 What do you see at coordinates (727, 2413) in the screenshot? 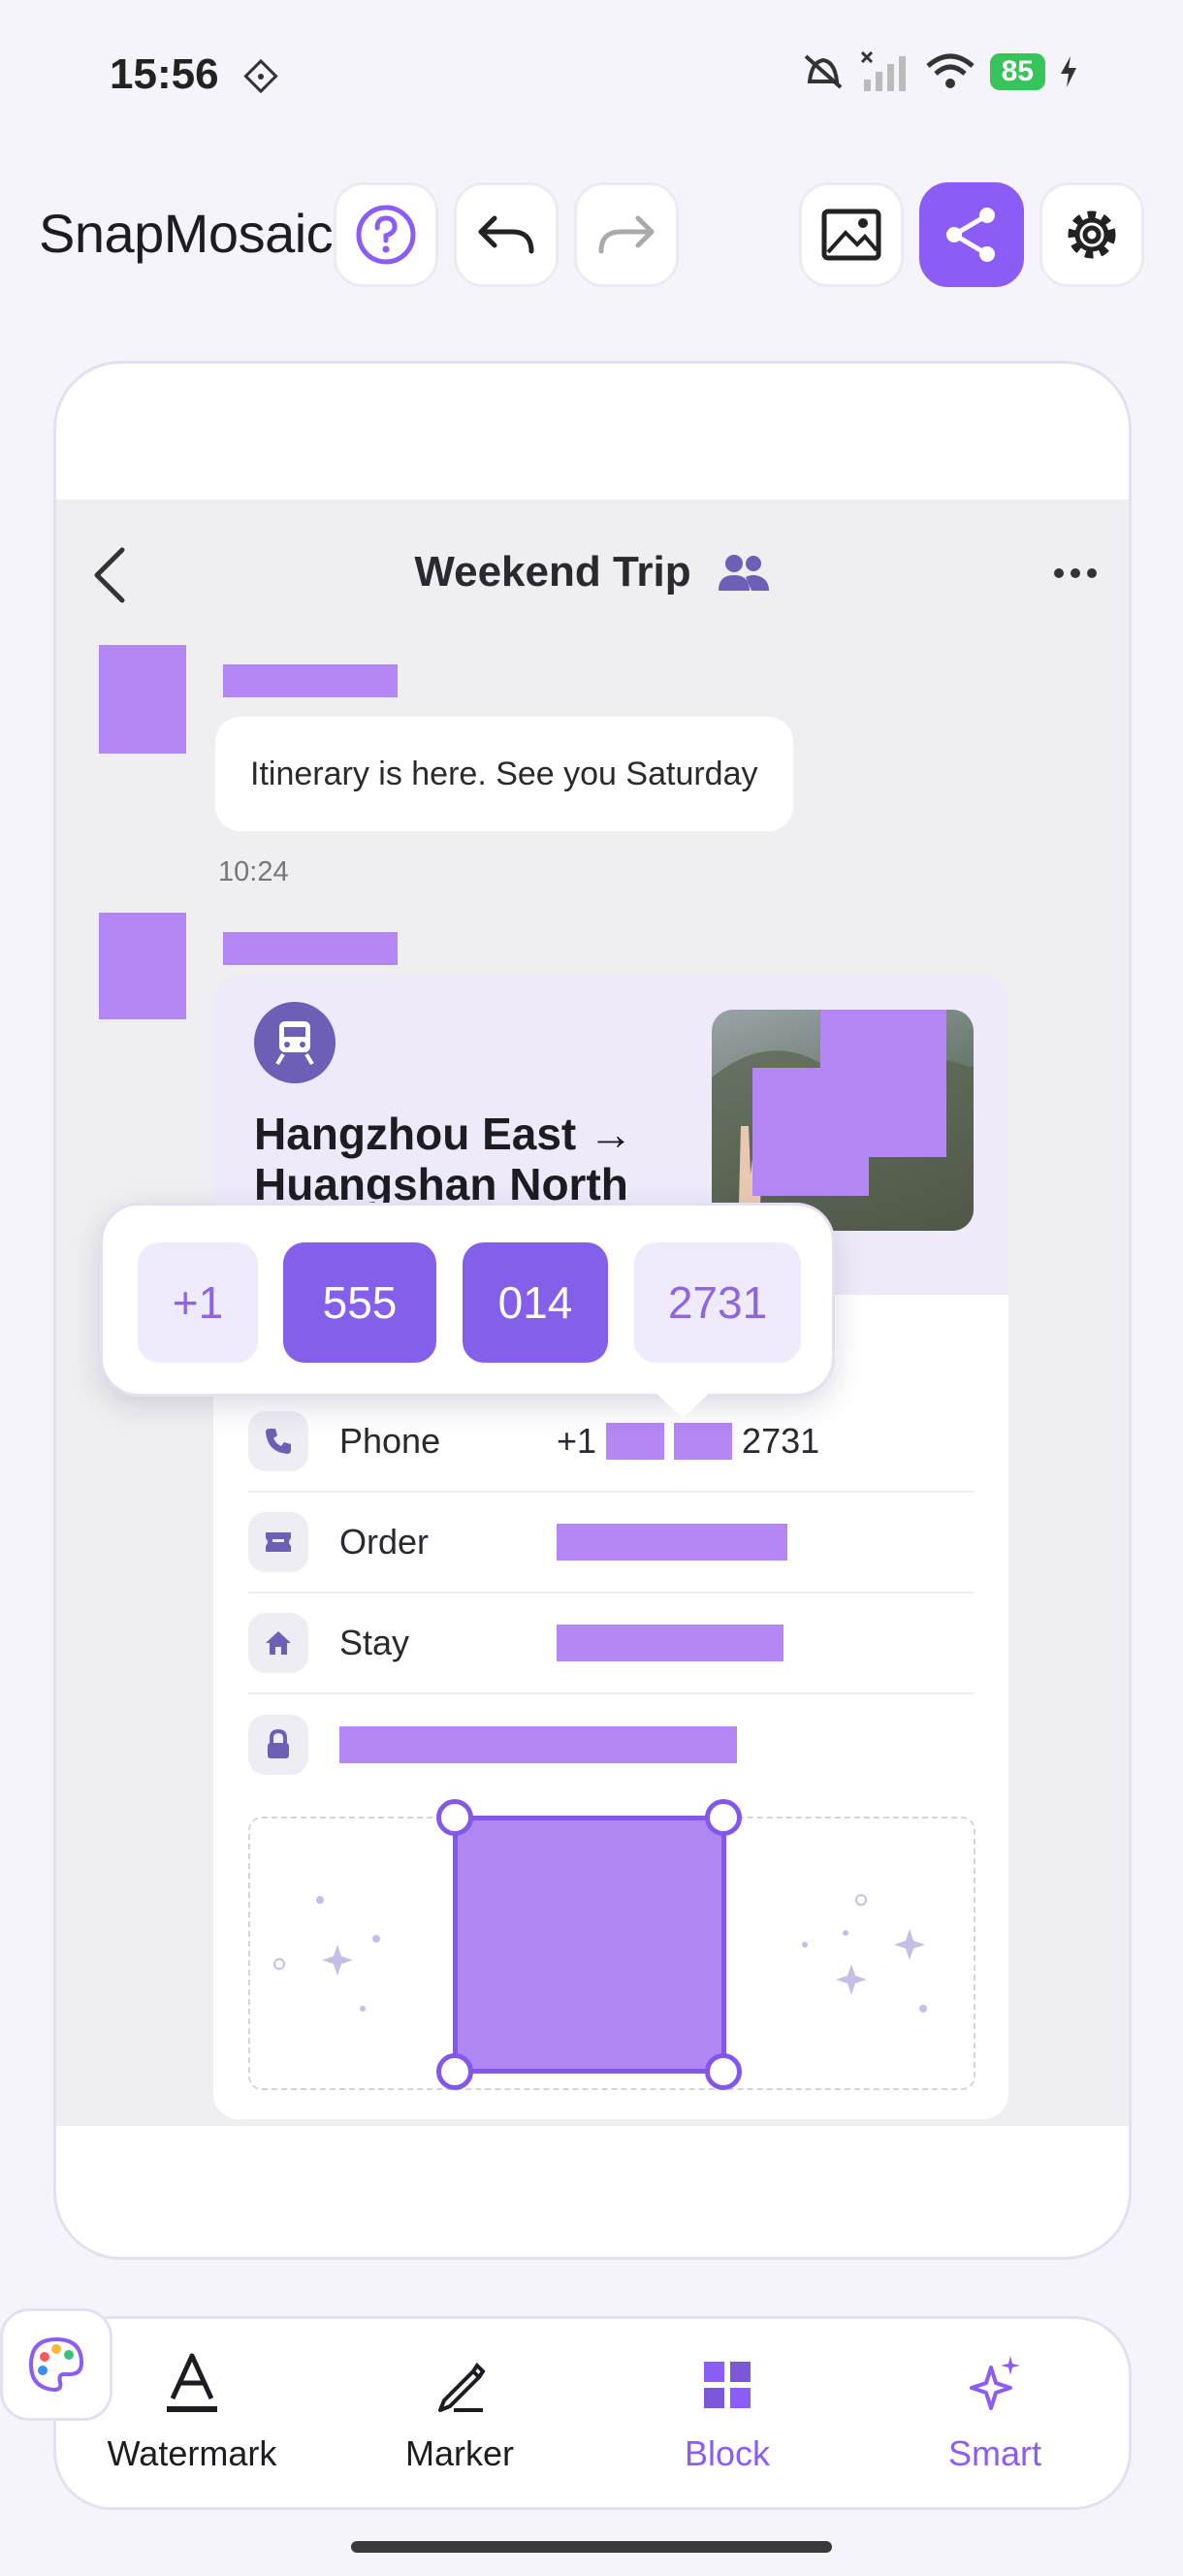
I see `tool-block: Block` at bounding box center [727, 2413].